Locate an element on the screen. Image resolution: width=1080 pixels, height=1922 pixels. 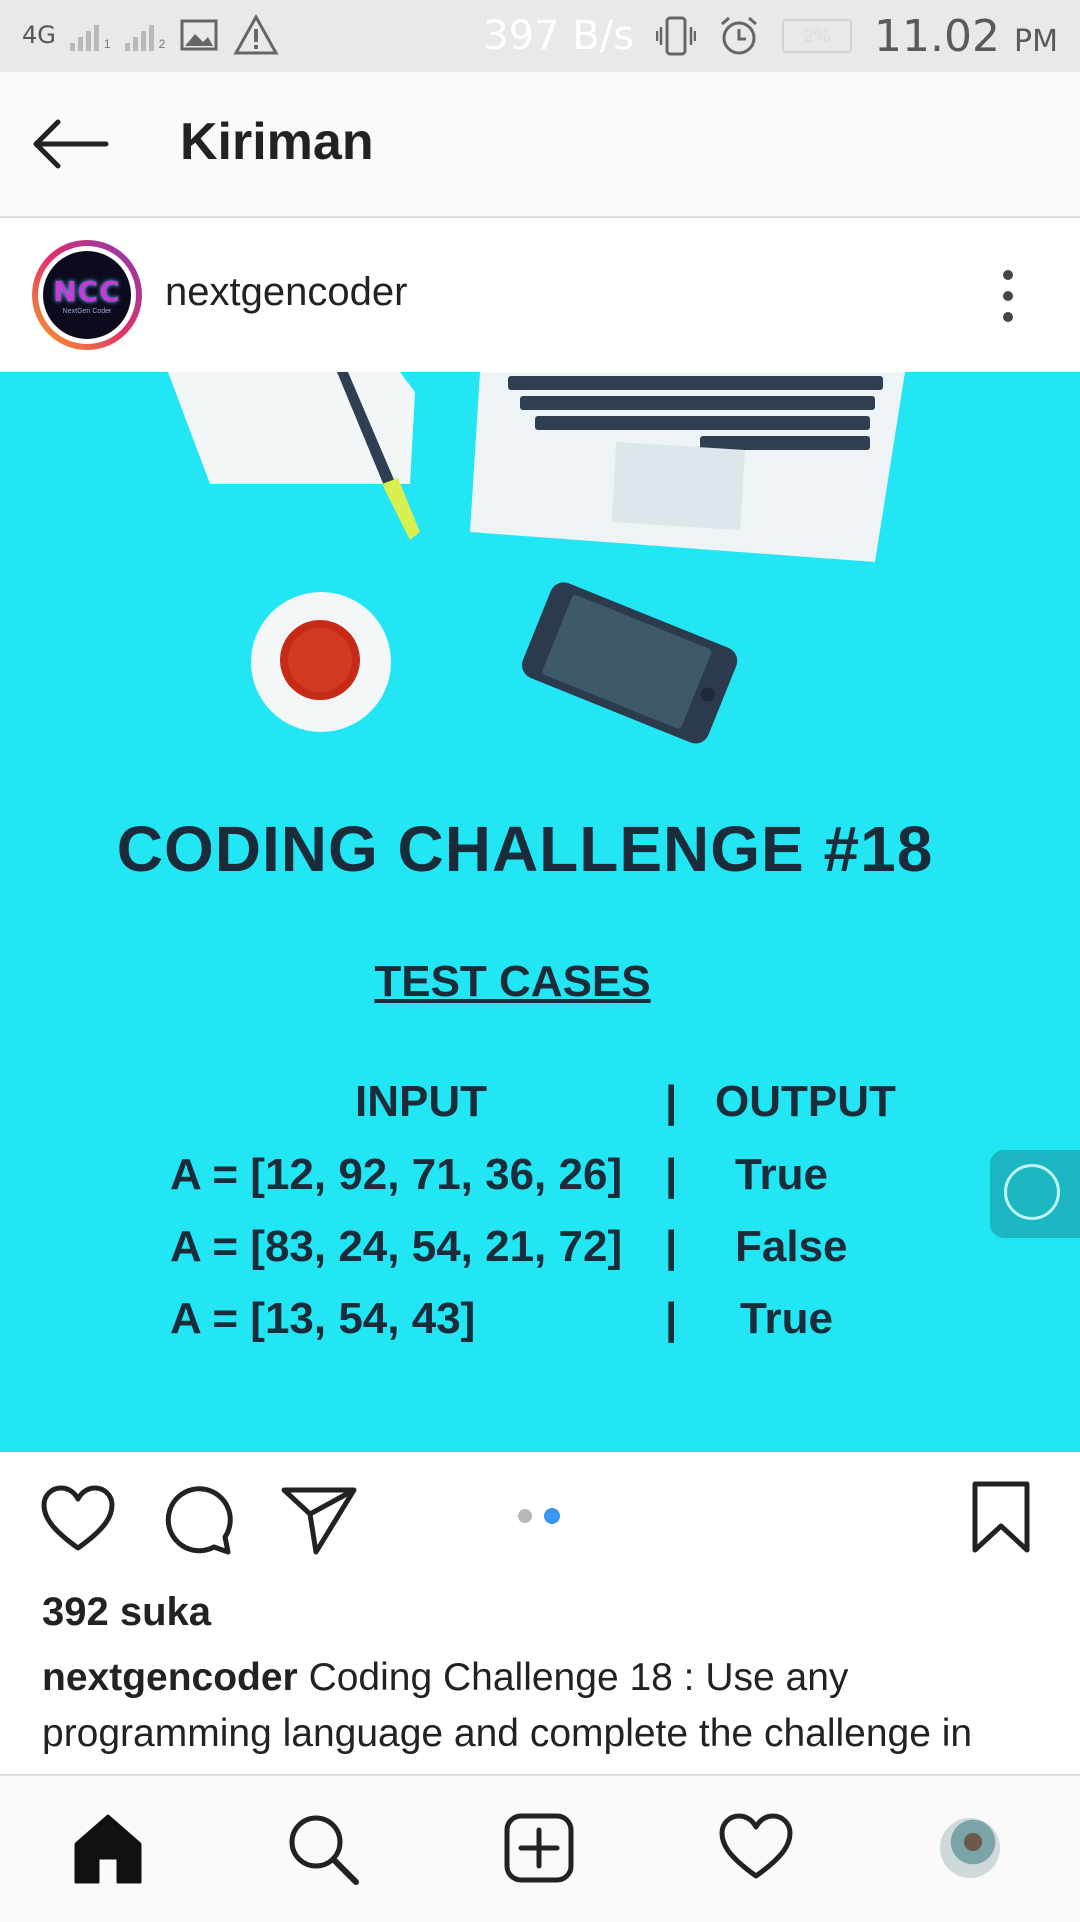
clock: 11.02 PM is located at coordinates (966, 36).